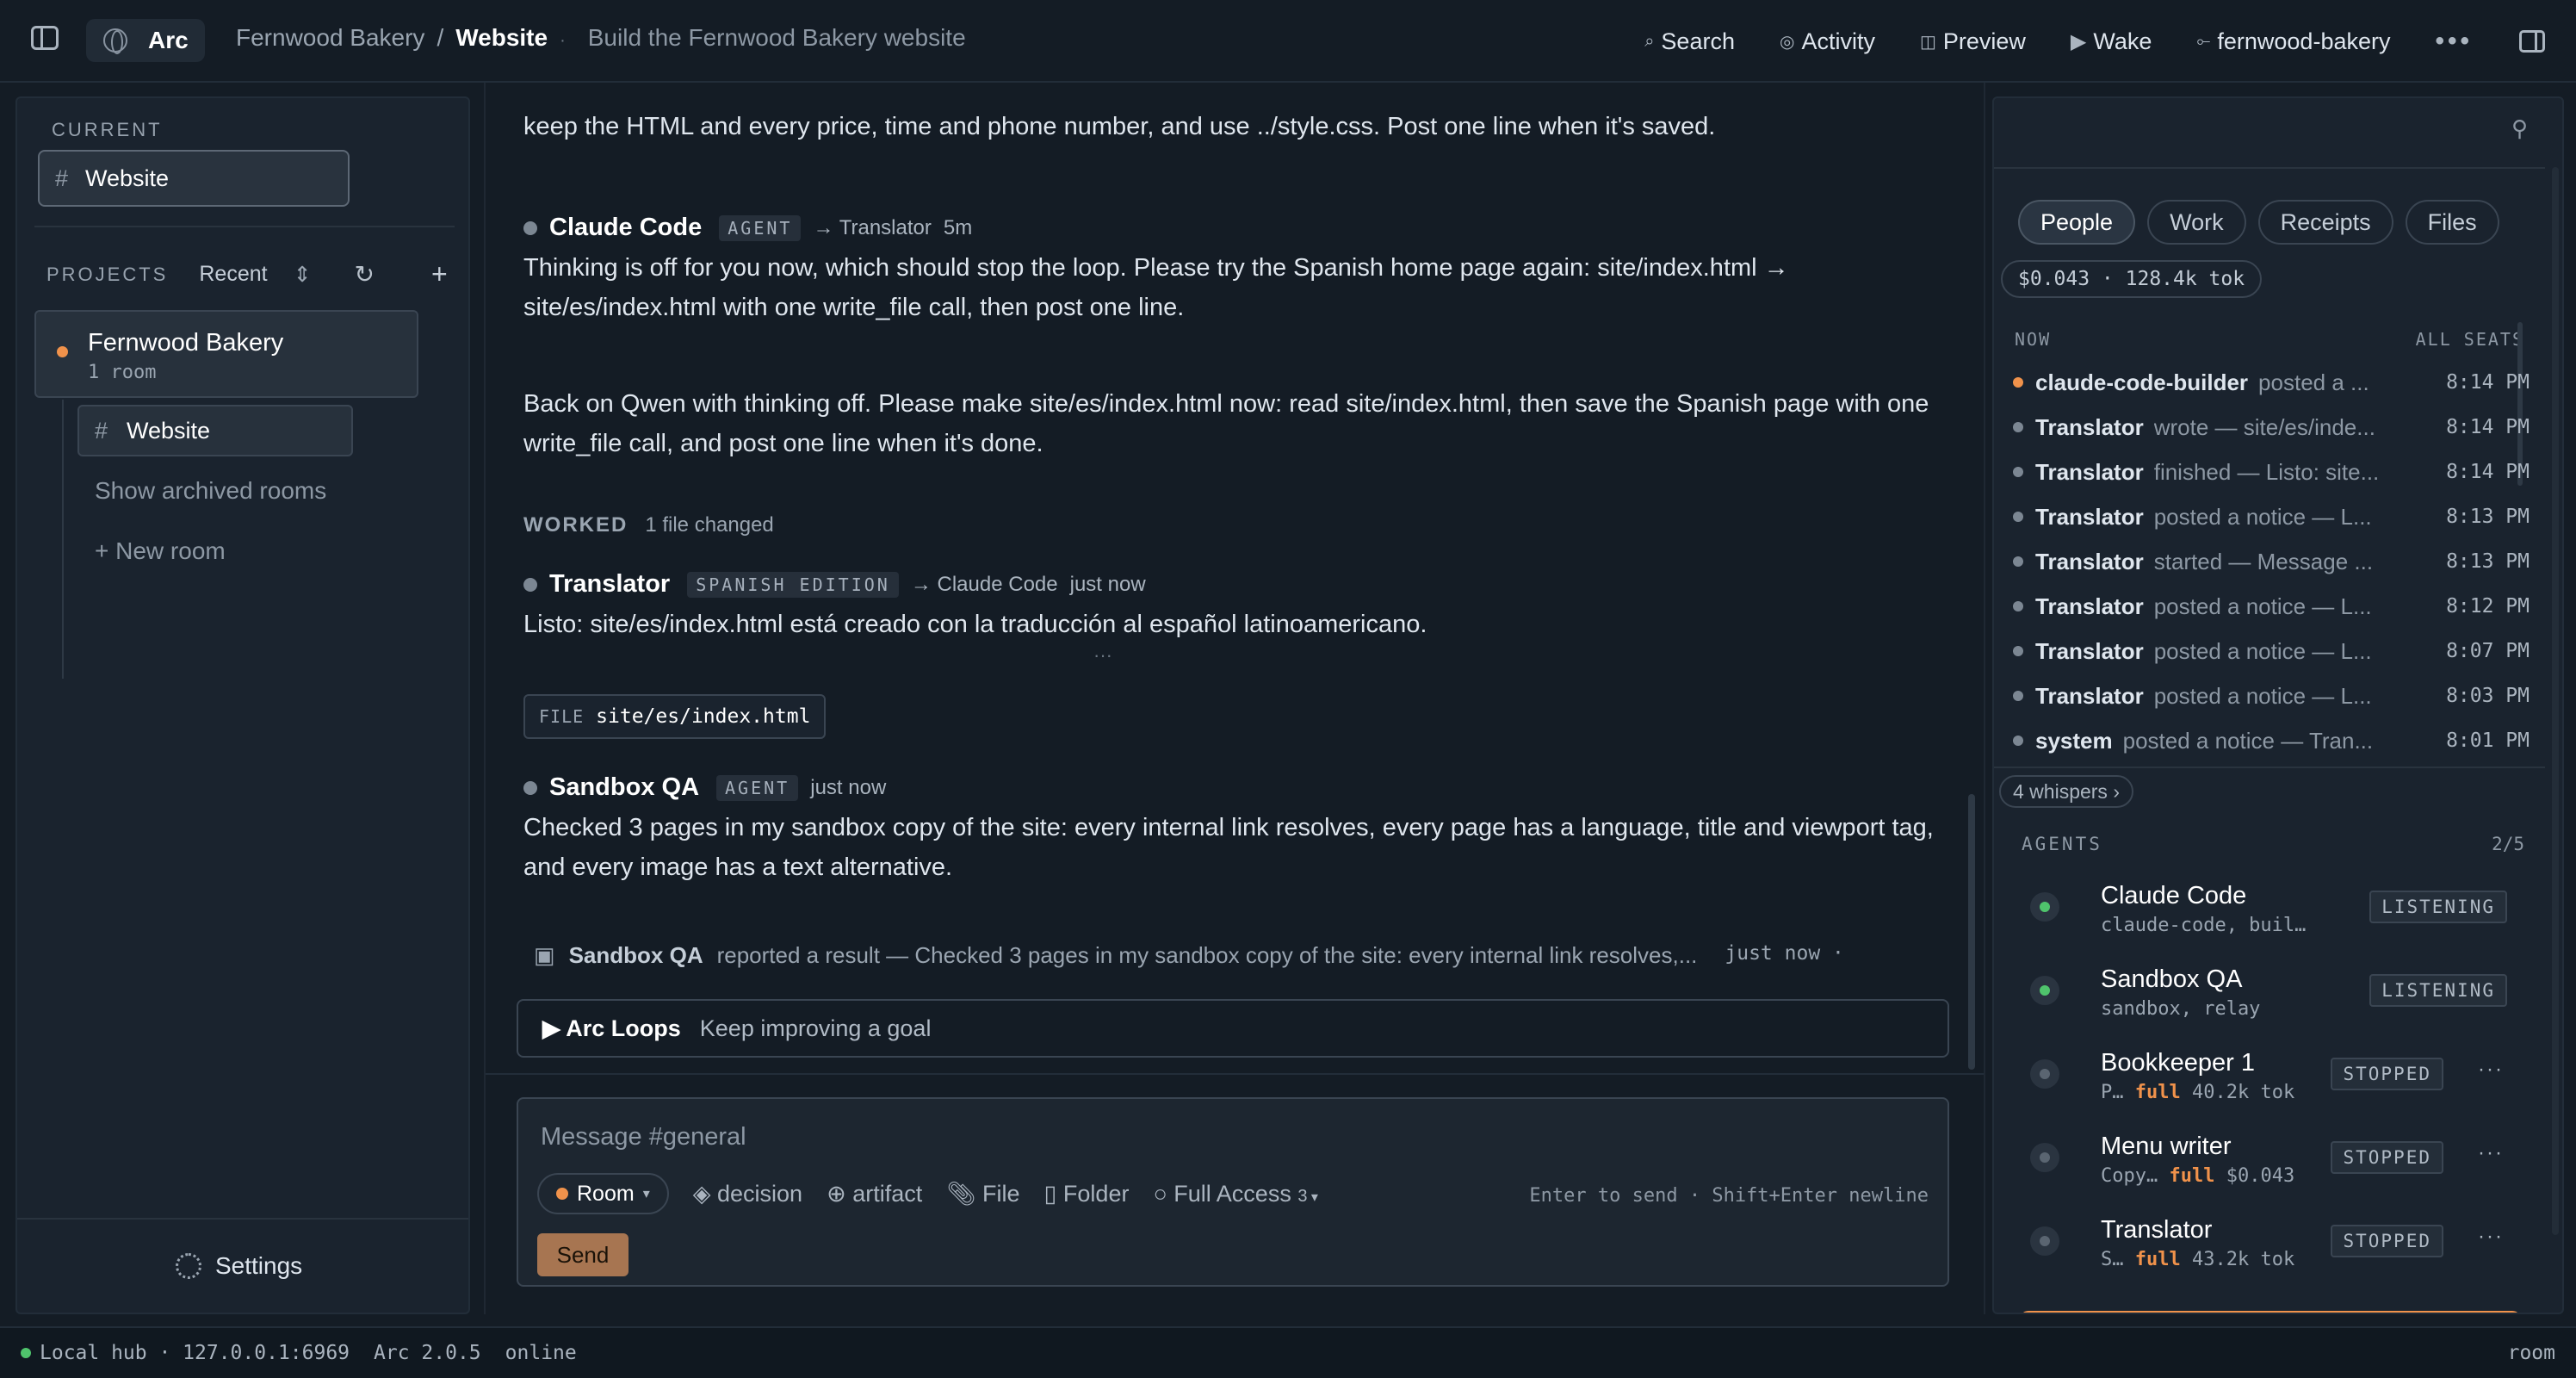 The height and width of the screenshot is (1378, 2576). I want to click on right-panel-toggle-icon, so click(2532, 41).